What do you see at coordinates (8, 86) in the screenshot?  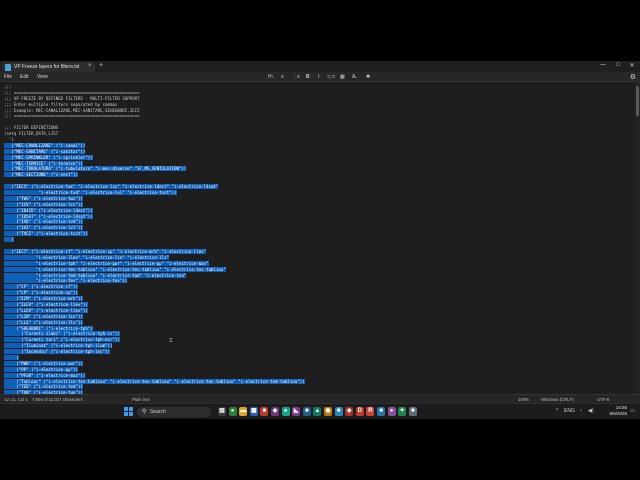 I see `code-text: ;;;` at bounding box center [8, 86].